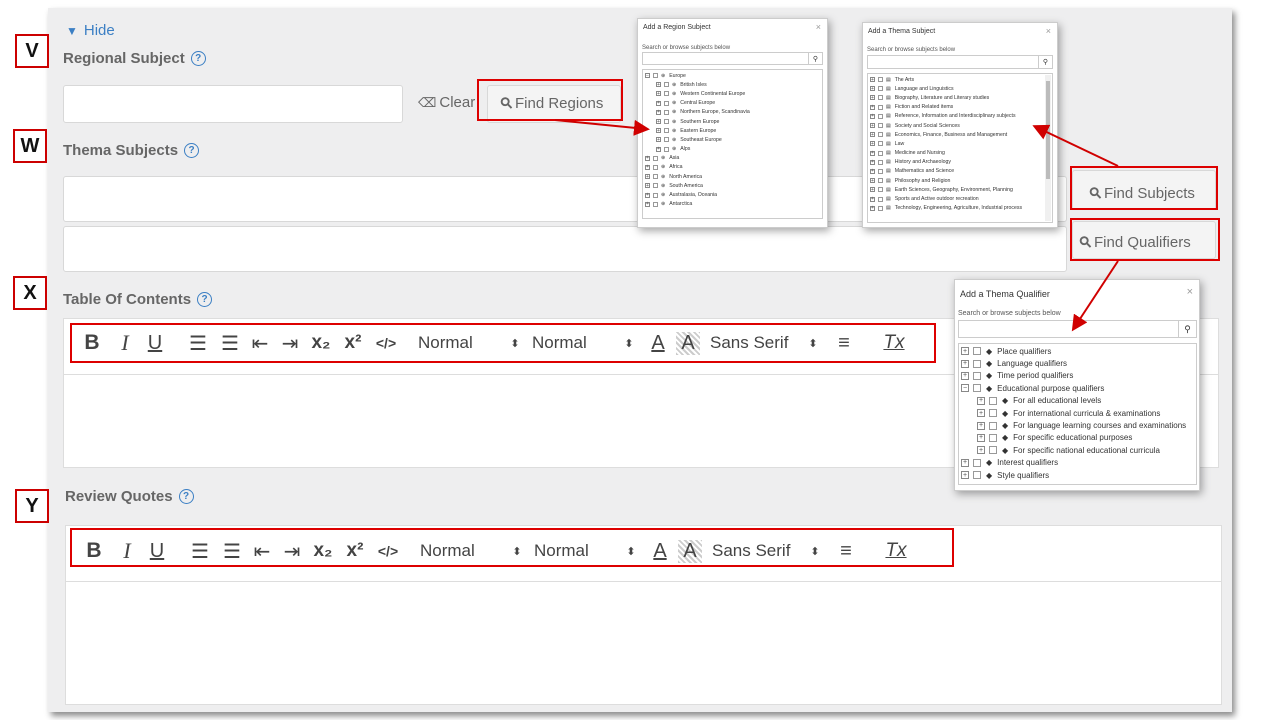 This screenshot has width=1280, height=720. I want to click on tree-item: + ▤ The Arts, so click(960, 79).